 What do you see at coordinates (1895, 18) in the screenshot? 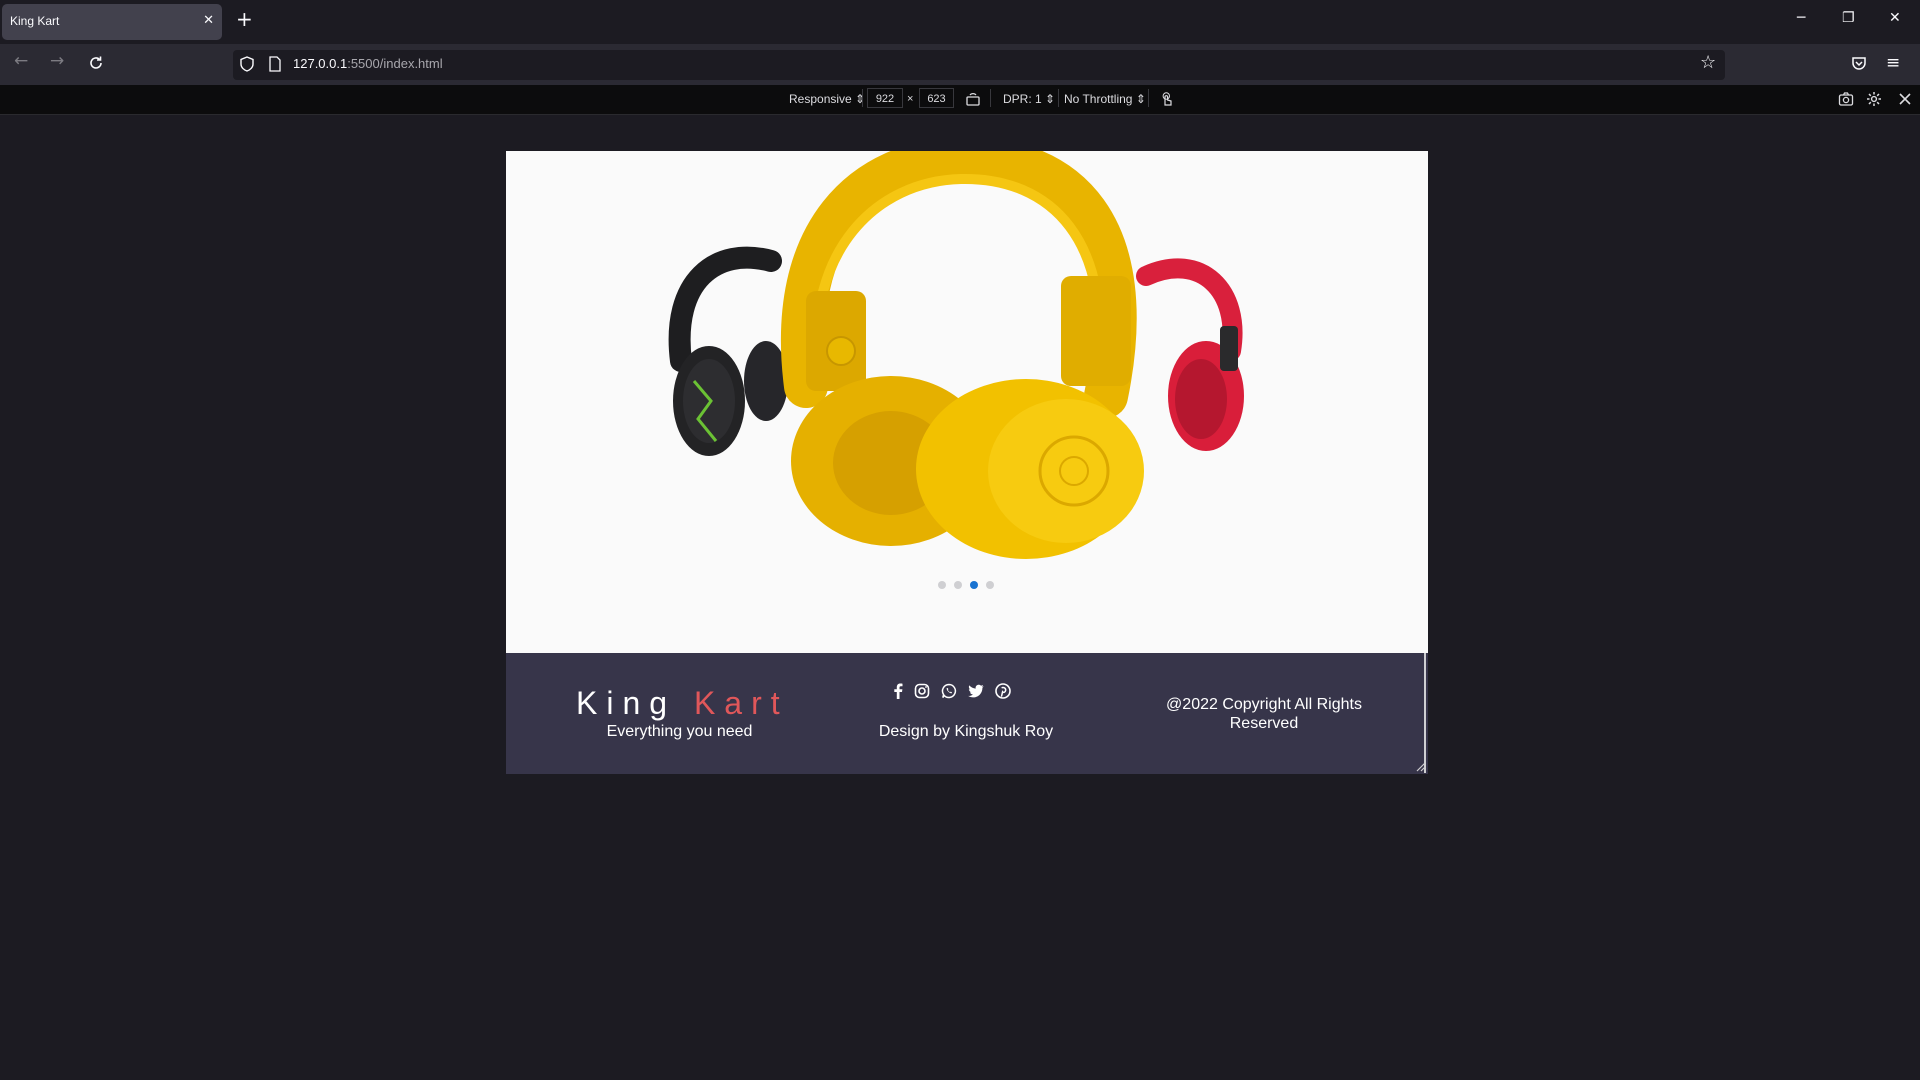
I see `window-close-icon: ✕` at bounding box center [1895, 18].